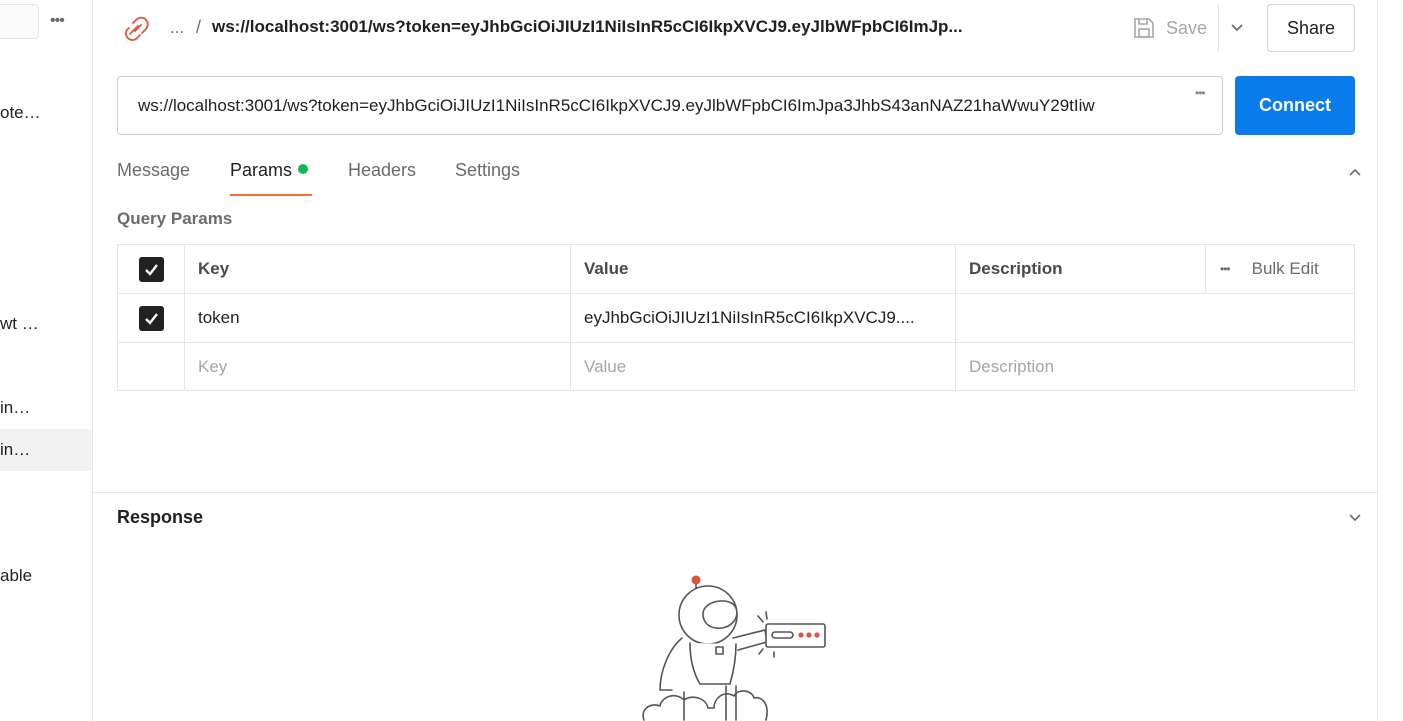 This screenshot has height=721, width=1403. Describe the element at coordinates (46, 360) in the screenshot. I see `sidebar: ••• ote… wt … in… in… able` at that location.